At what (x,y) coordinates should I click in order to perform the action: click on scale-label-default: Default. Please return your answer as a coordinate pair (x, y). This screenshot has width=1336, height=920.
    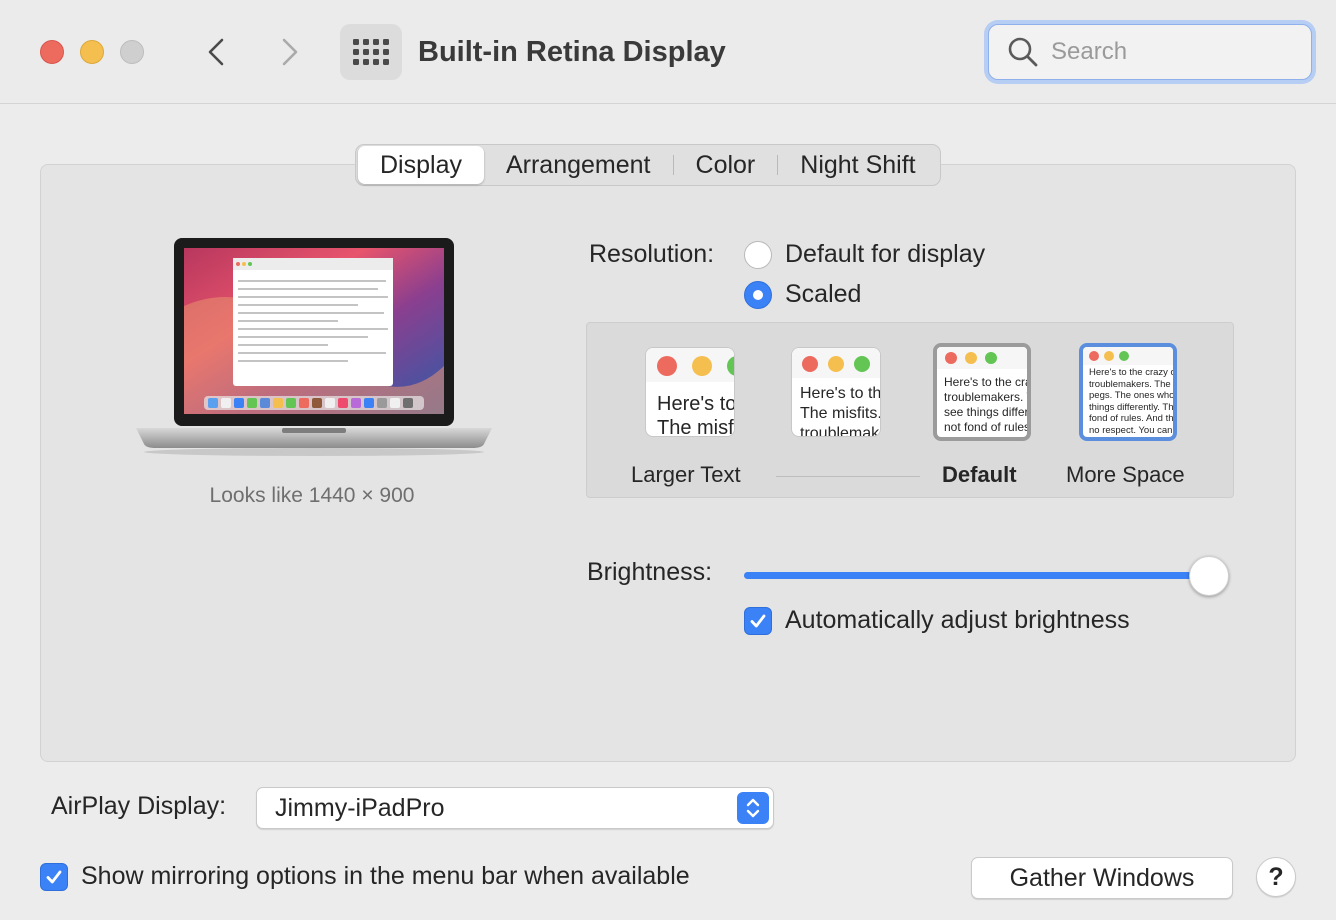
    Looking at the image, I should click on (979, 474).